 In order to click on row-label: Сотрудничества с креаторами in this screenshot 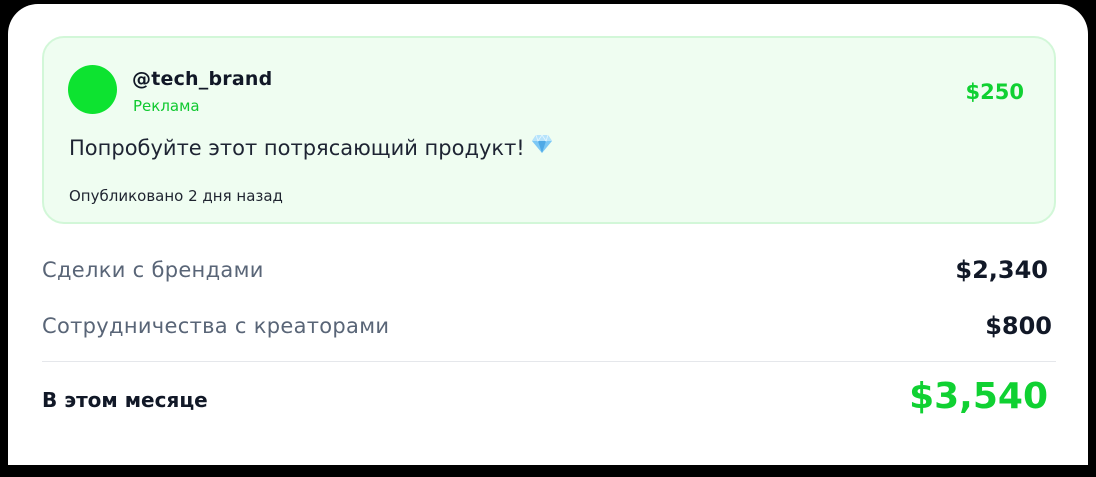, I will do `click(216, 326)`.